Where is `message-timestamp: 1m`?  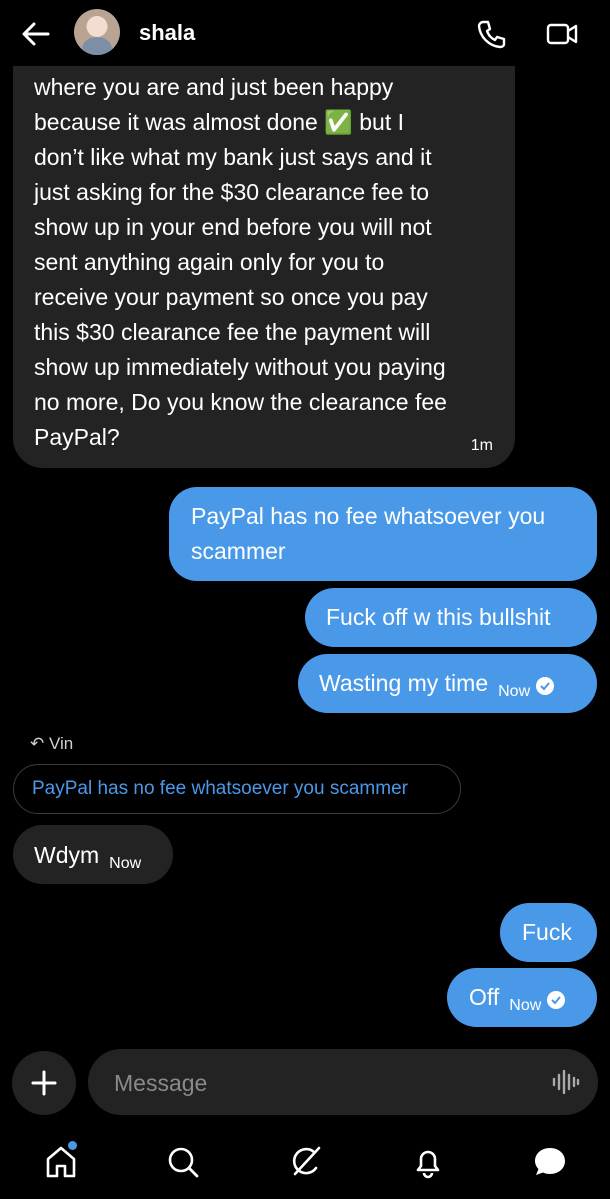 message-timestamp: 1m is located at coordinates (481, 445).